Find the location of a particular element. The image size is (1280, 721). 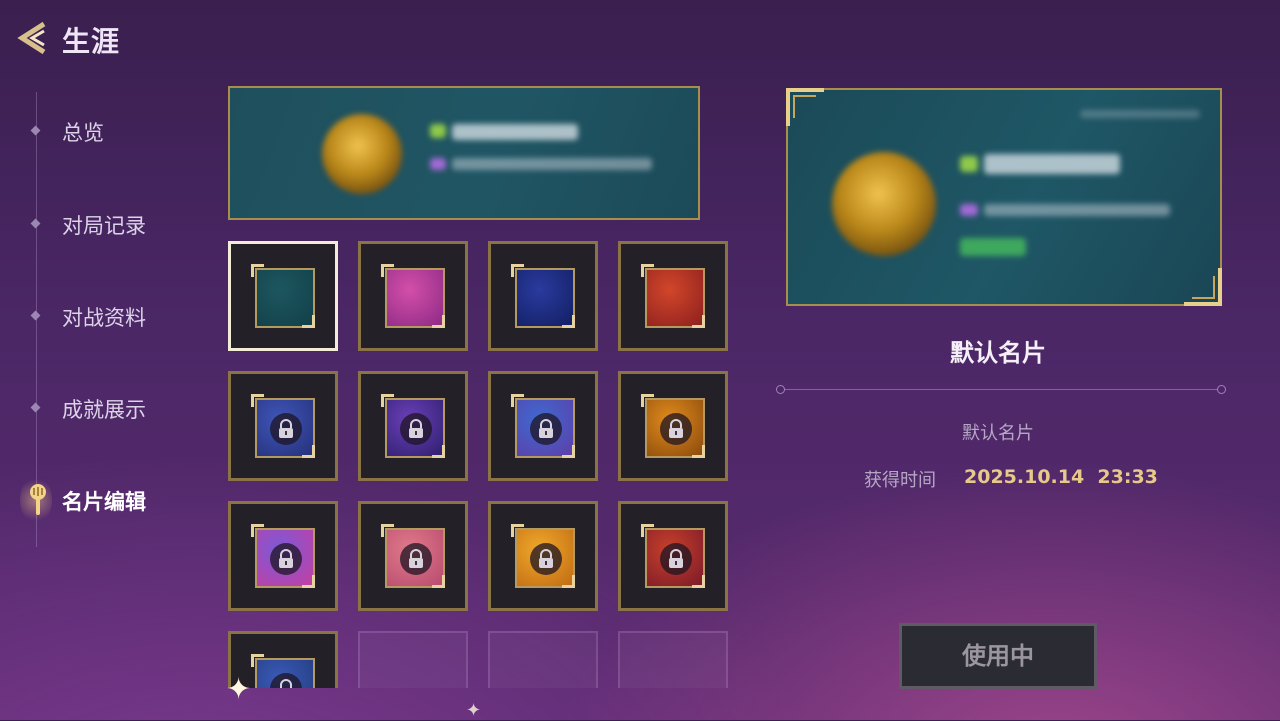

card-tile-ocean-swirl is located at coordinates (543, 426).